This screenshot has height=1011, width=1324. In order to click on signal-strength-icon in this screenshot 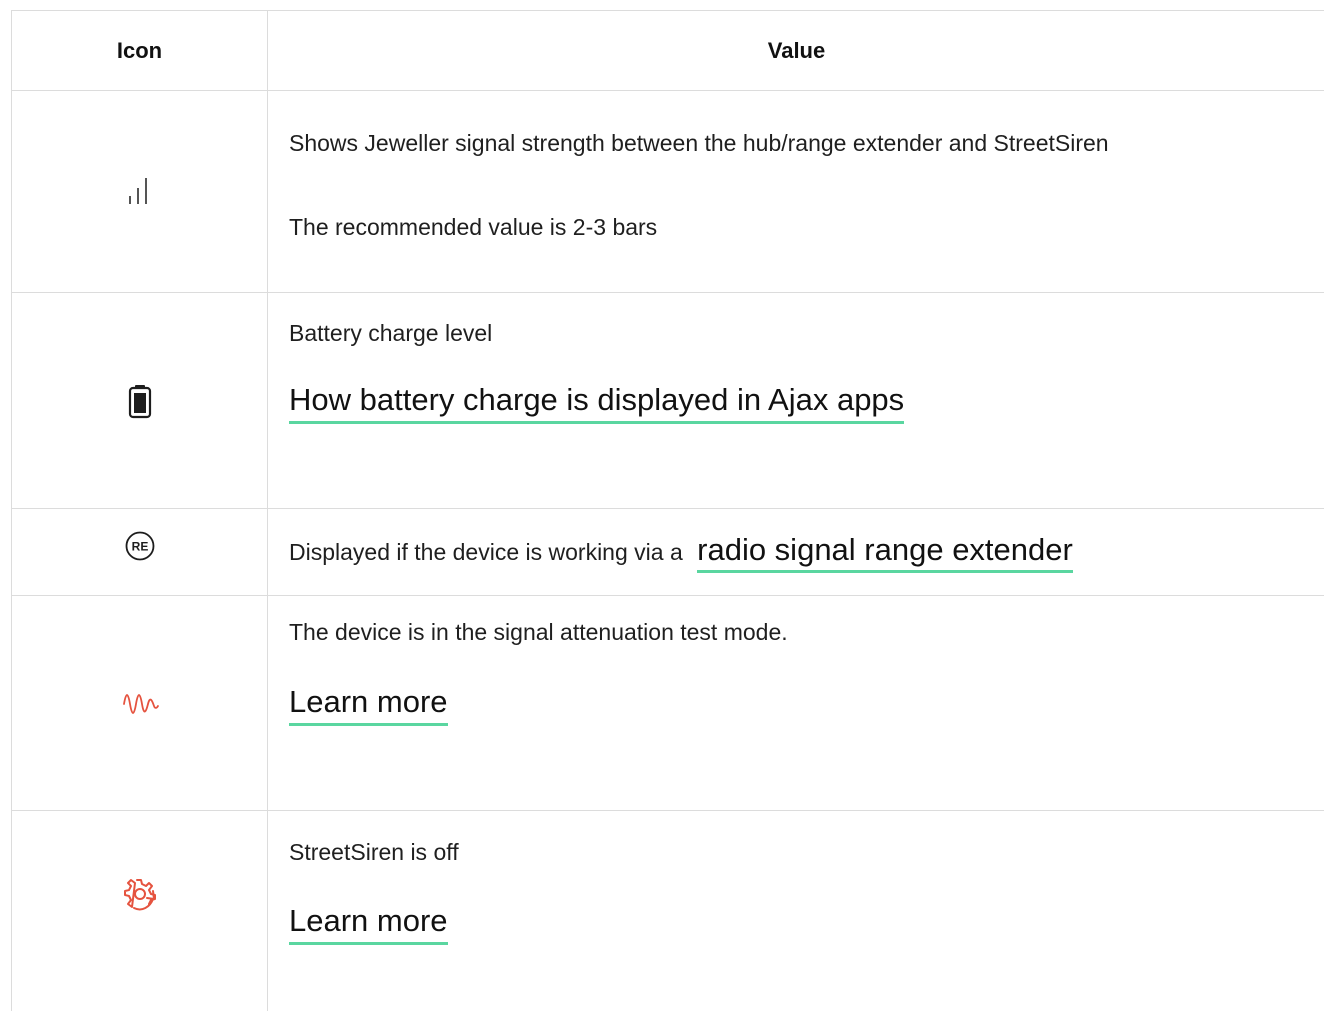, I will do `click(140, 192)`.